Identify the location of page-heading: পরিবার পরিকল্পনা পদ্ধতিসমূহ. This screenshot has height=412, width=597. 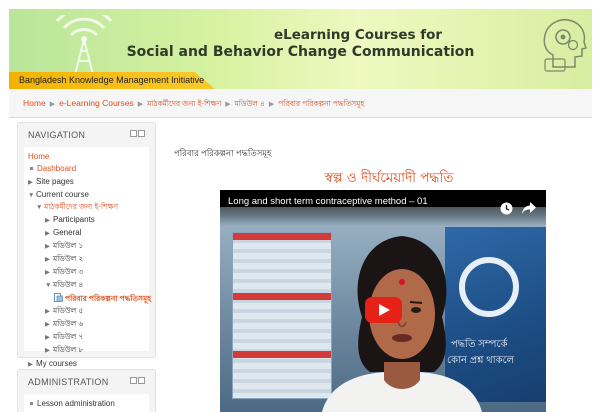
(223, 153).